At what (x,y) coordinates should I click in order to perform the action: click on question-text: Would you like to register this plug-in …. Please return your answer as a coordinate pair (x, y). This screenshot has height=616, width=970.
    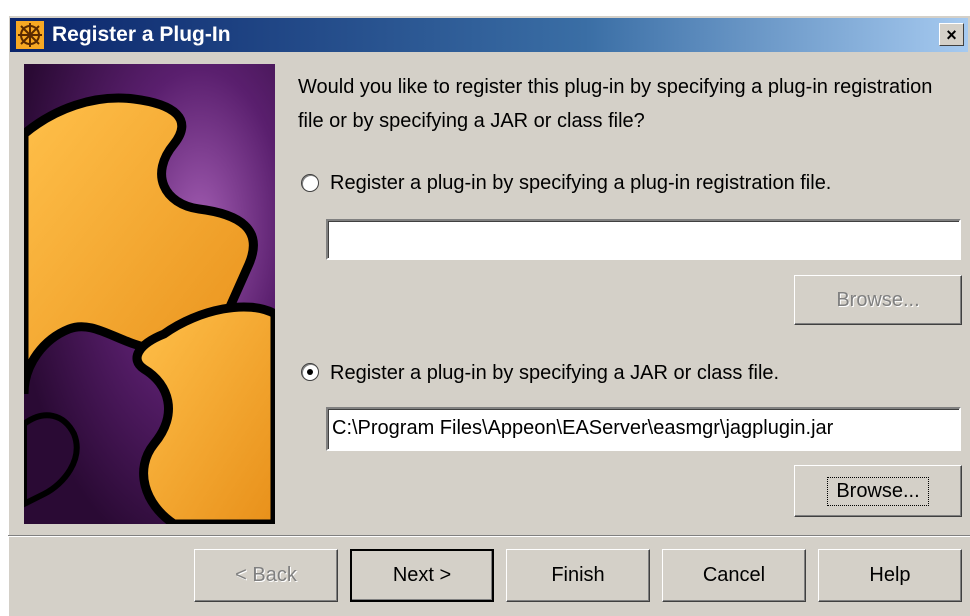
    Looking at the image, I should click on (615, 104).